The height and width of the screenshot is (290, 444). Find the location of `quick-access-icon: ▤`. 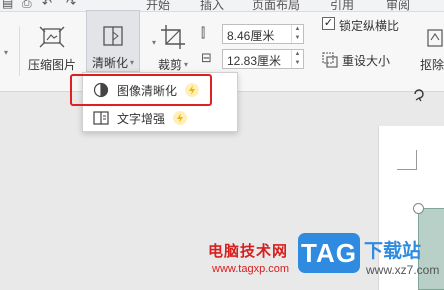

quick-access-icon: ▤ is located at coordinates (7, 5).